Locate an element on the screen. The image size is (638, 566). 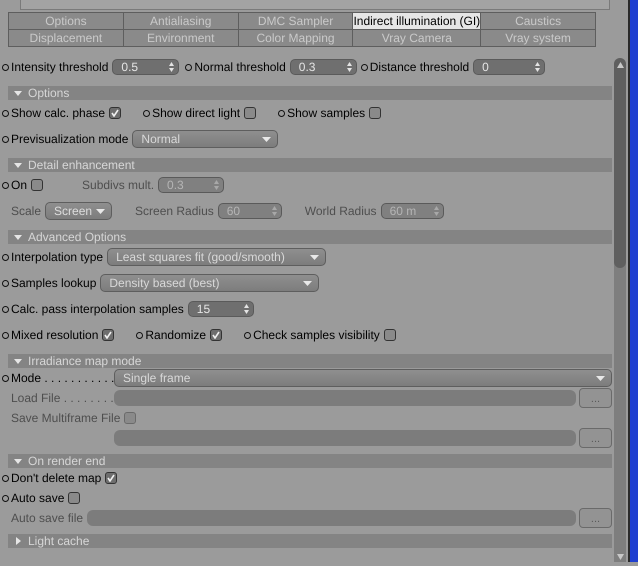
tab: Indirect illumination (GI) is located at coordinates (416, 21).